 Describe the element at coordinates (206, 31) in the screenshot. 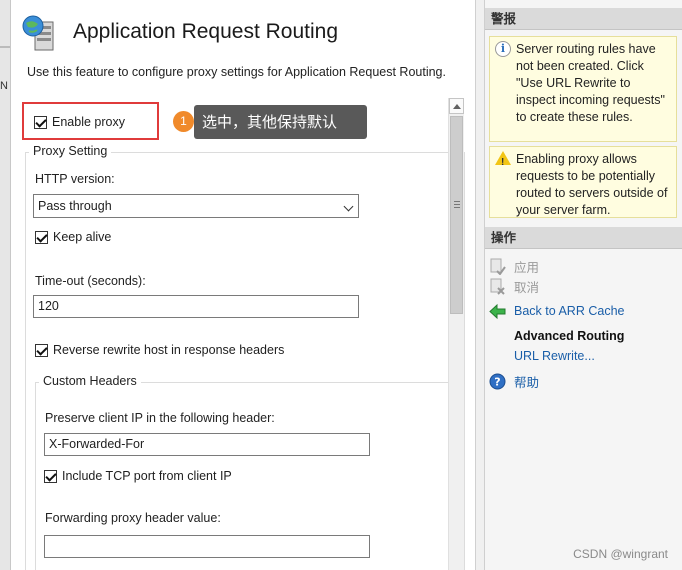

I see `page-title: Application Request Routing` at that location.